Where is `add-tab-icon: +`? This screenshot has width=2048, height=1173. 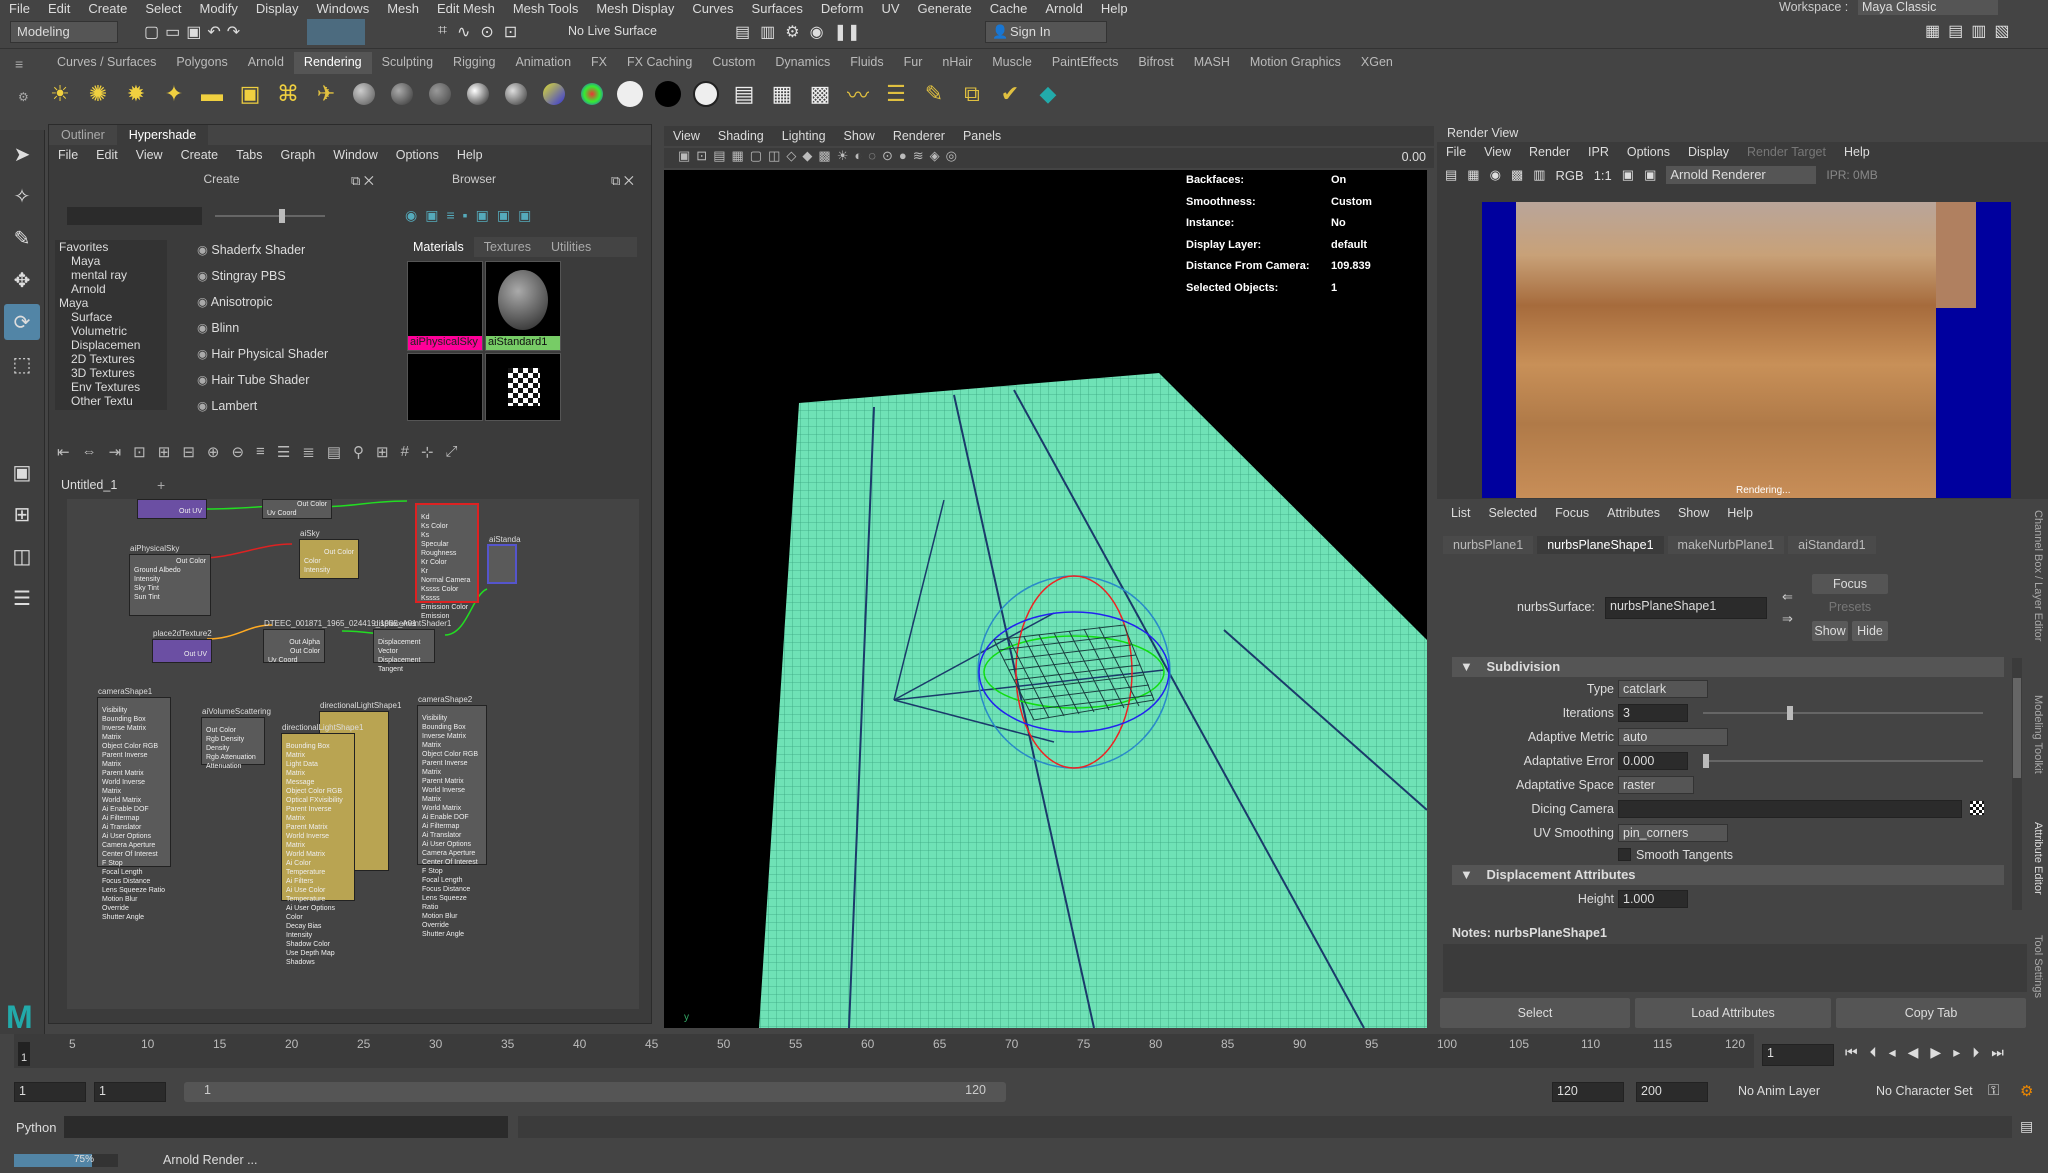 add-tab-icon: + is located at coordinates (161, 485).